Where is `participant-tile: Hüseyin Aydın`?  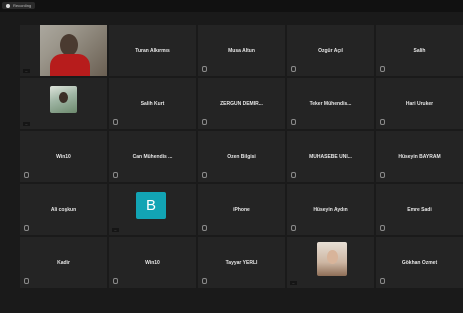 participant-tile: Hüseyin Aydın is located at coordinates (330, 209).